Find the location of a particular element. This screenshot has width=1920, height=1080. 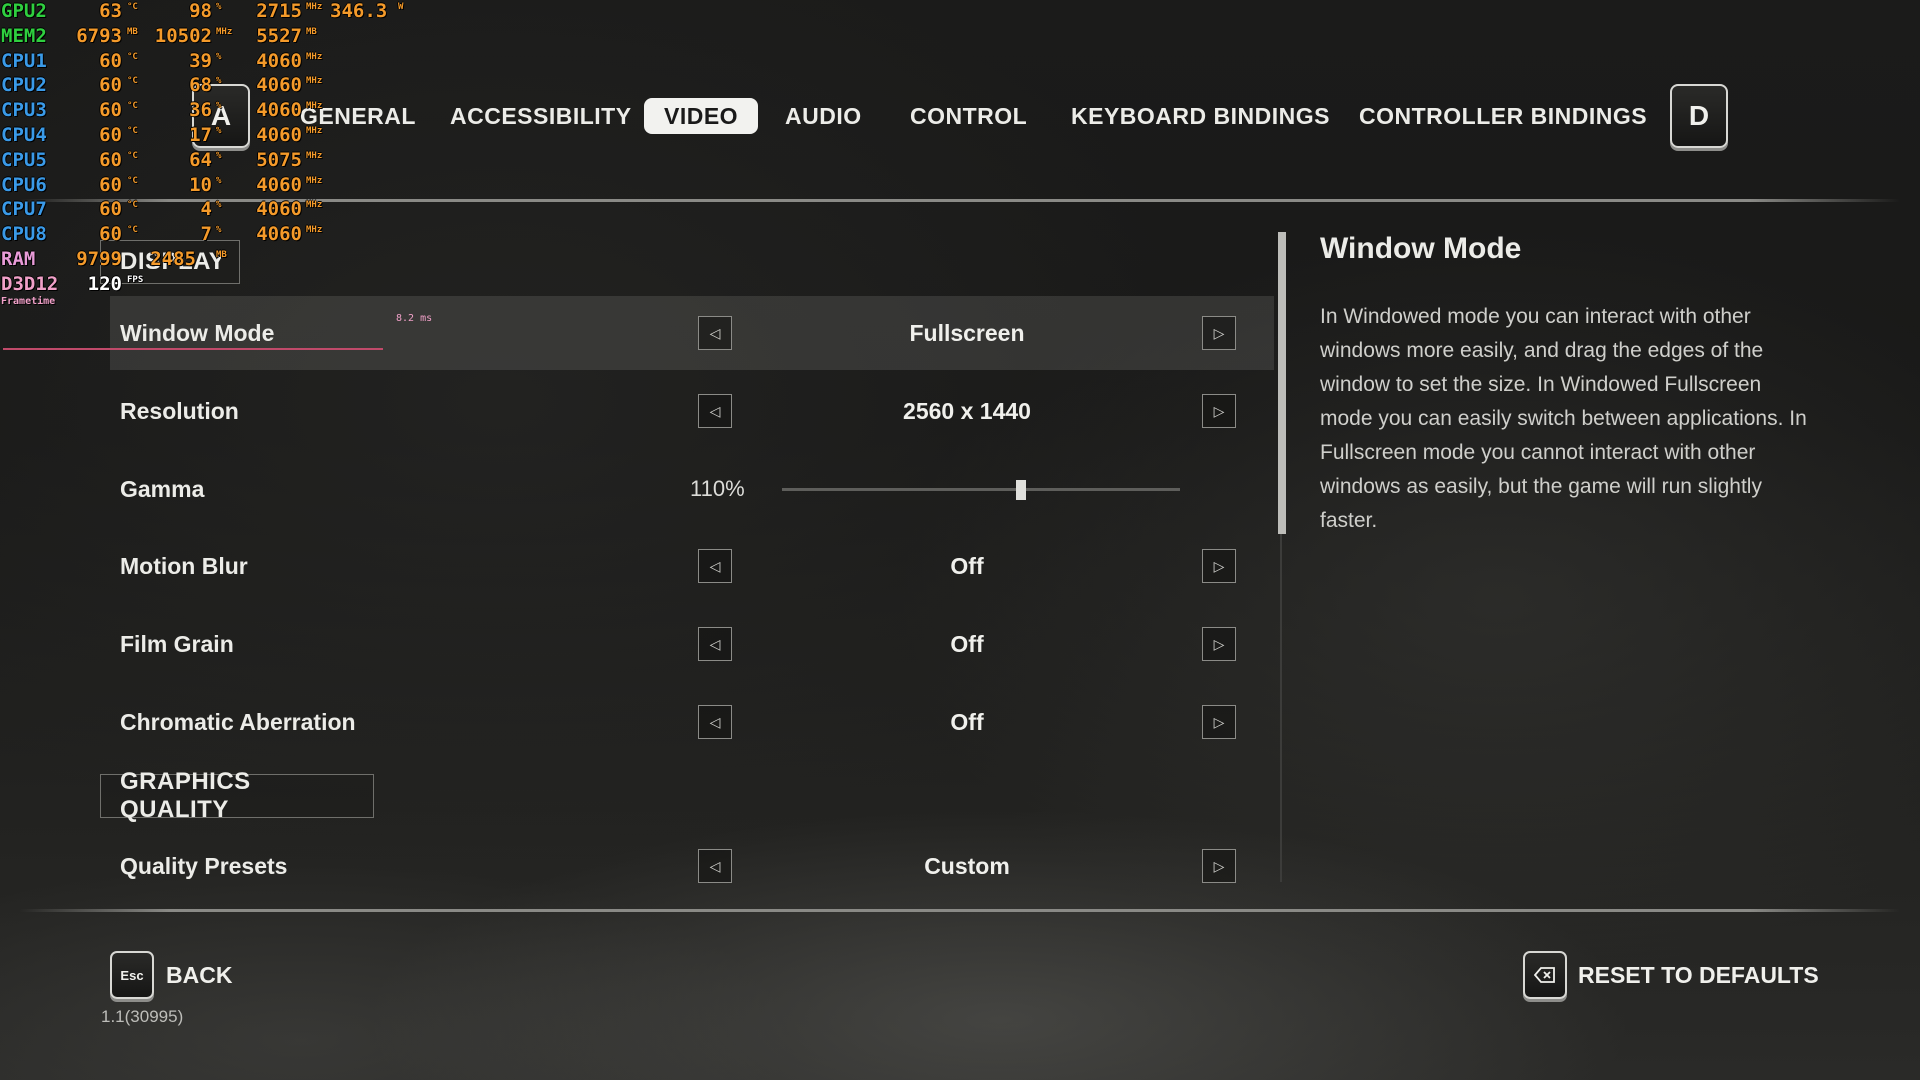

osd-value: 9799 is located at coordinates (99, 258).